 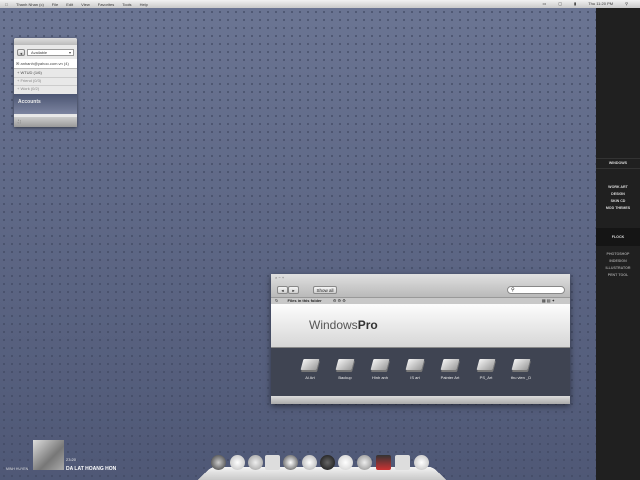 I want to click on folder-label: Ai Art, so click(x=310, y=377).